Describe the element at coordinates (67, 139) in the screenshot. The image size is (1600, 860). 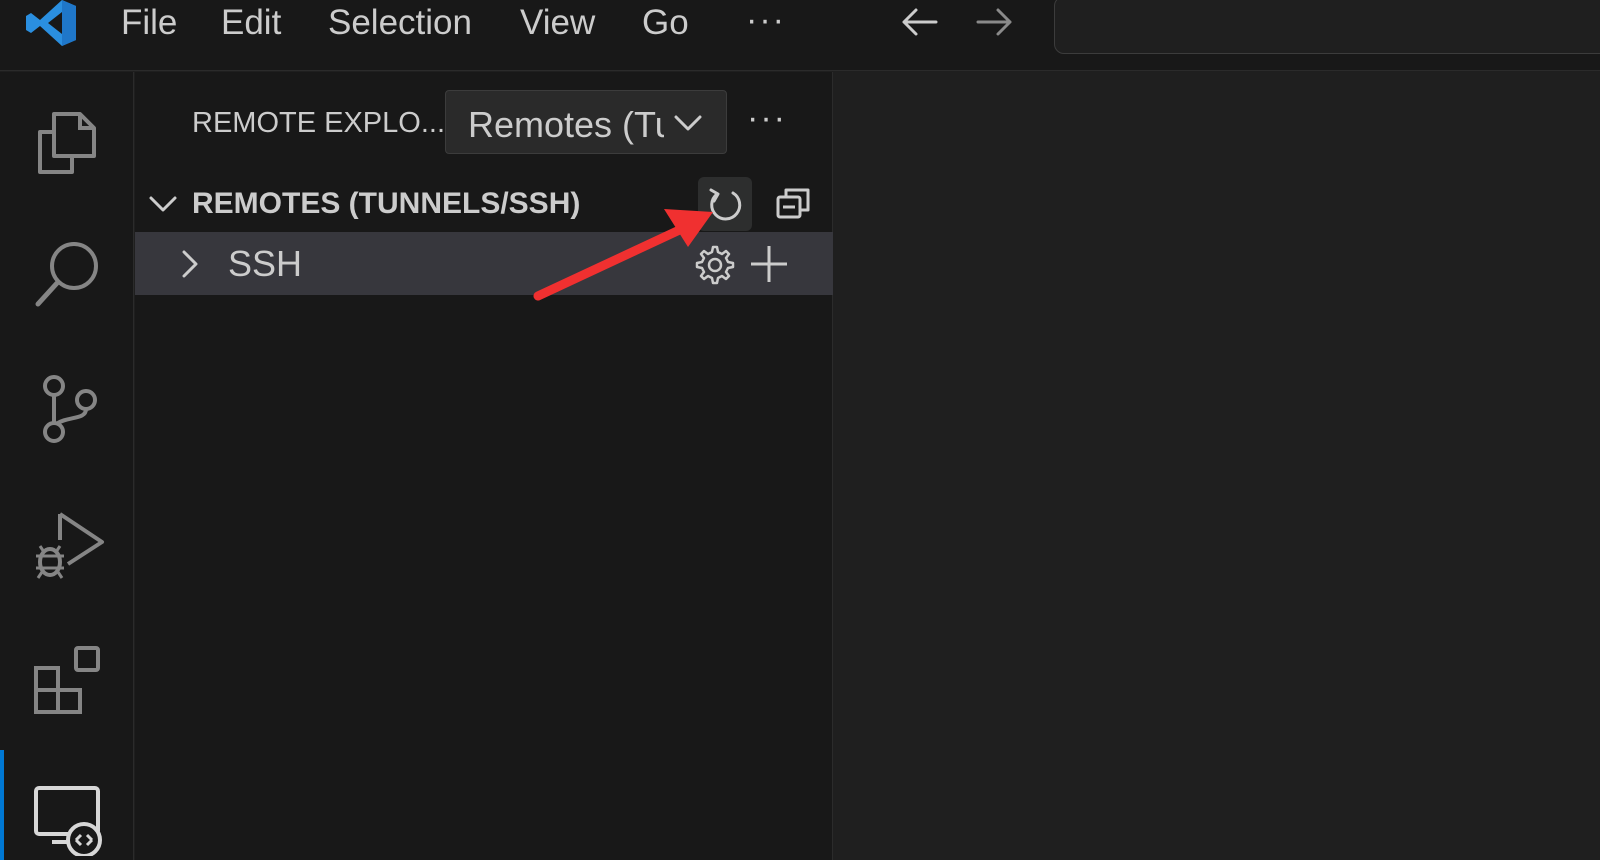
I see `explorer-files-icon` at that location.